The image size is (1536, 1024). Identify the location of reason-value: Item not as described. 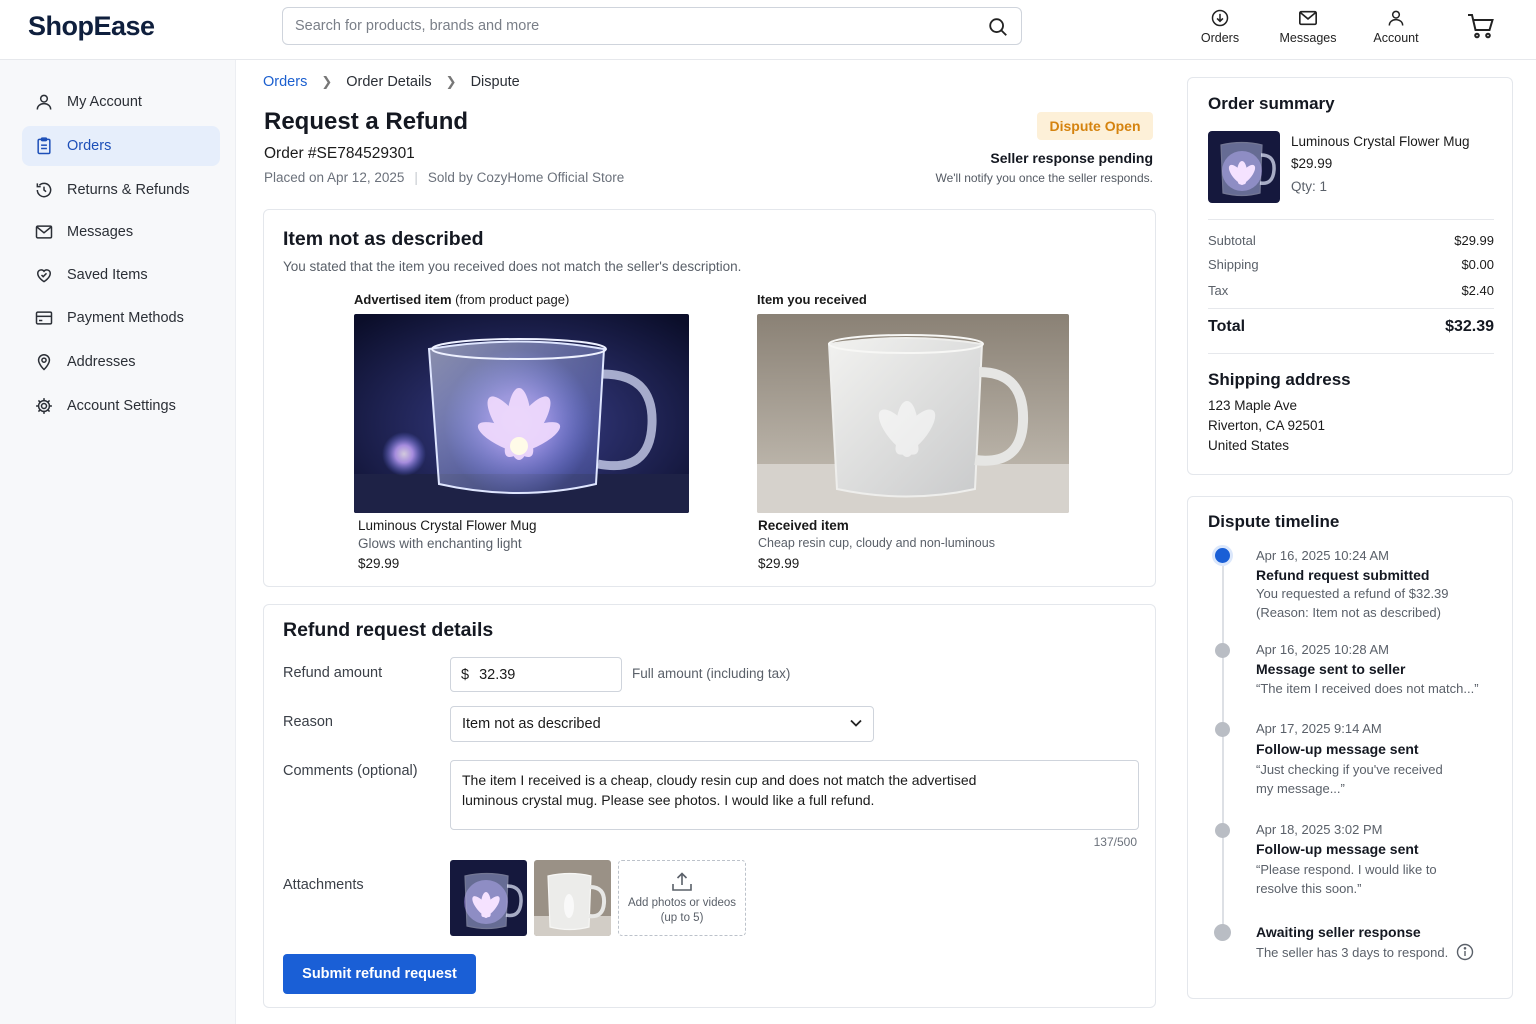
(531, 724).